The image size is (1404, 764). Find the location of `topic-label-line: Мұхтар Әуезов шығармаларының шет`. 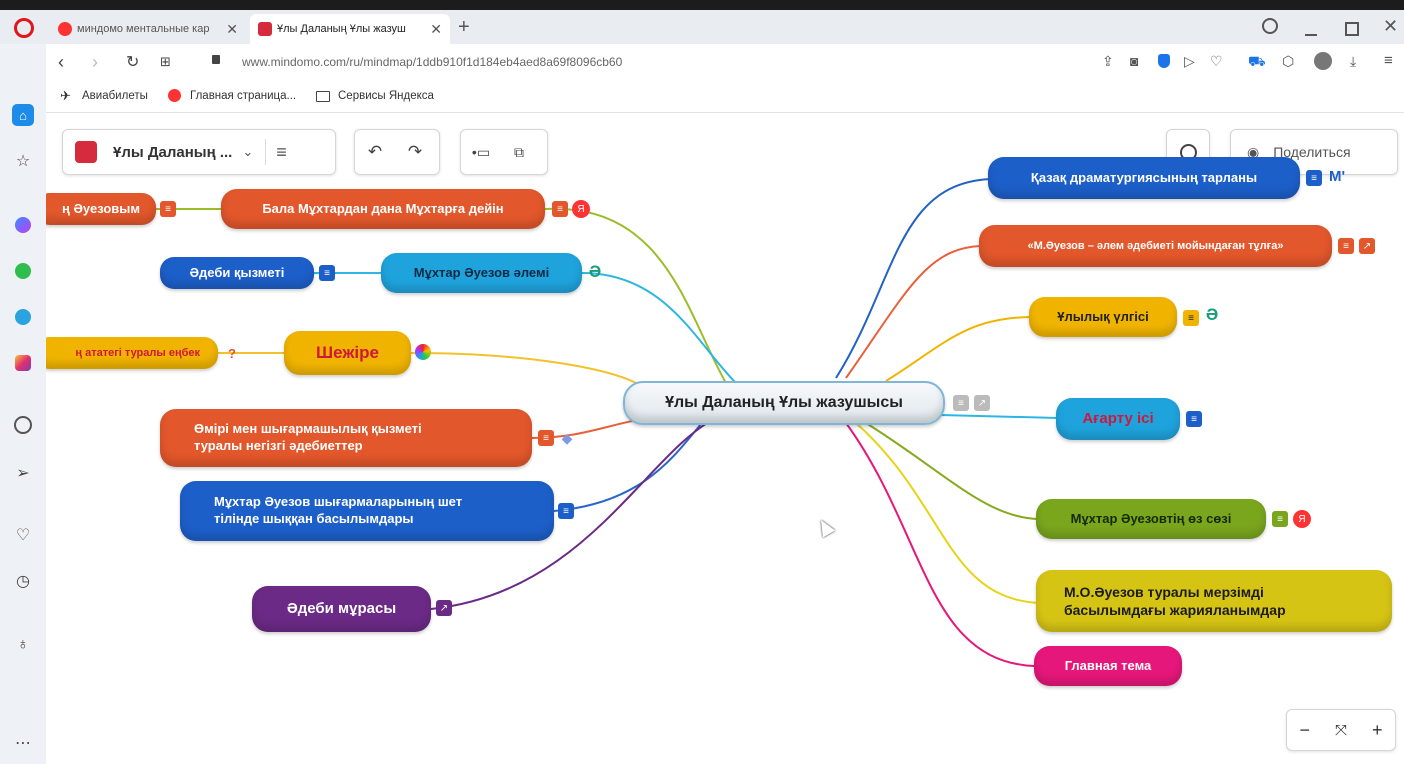

topic-label-line: Мұхтар Әуезов шығармаларының шет is located at coordinates (338, 502).